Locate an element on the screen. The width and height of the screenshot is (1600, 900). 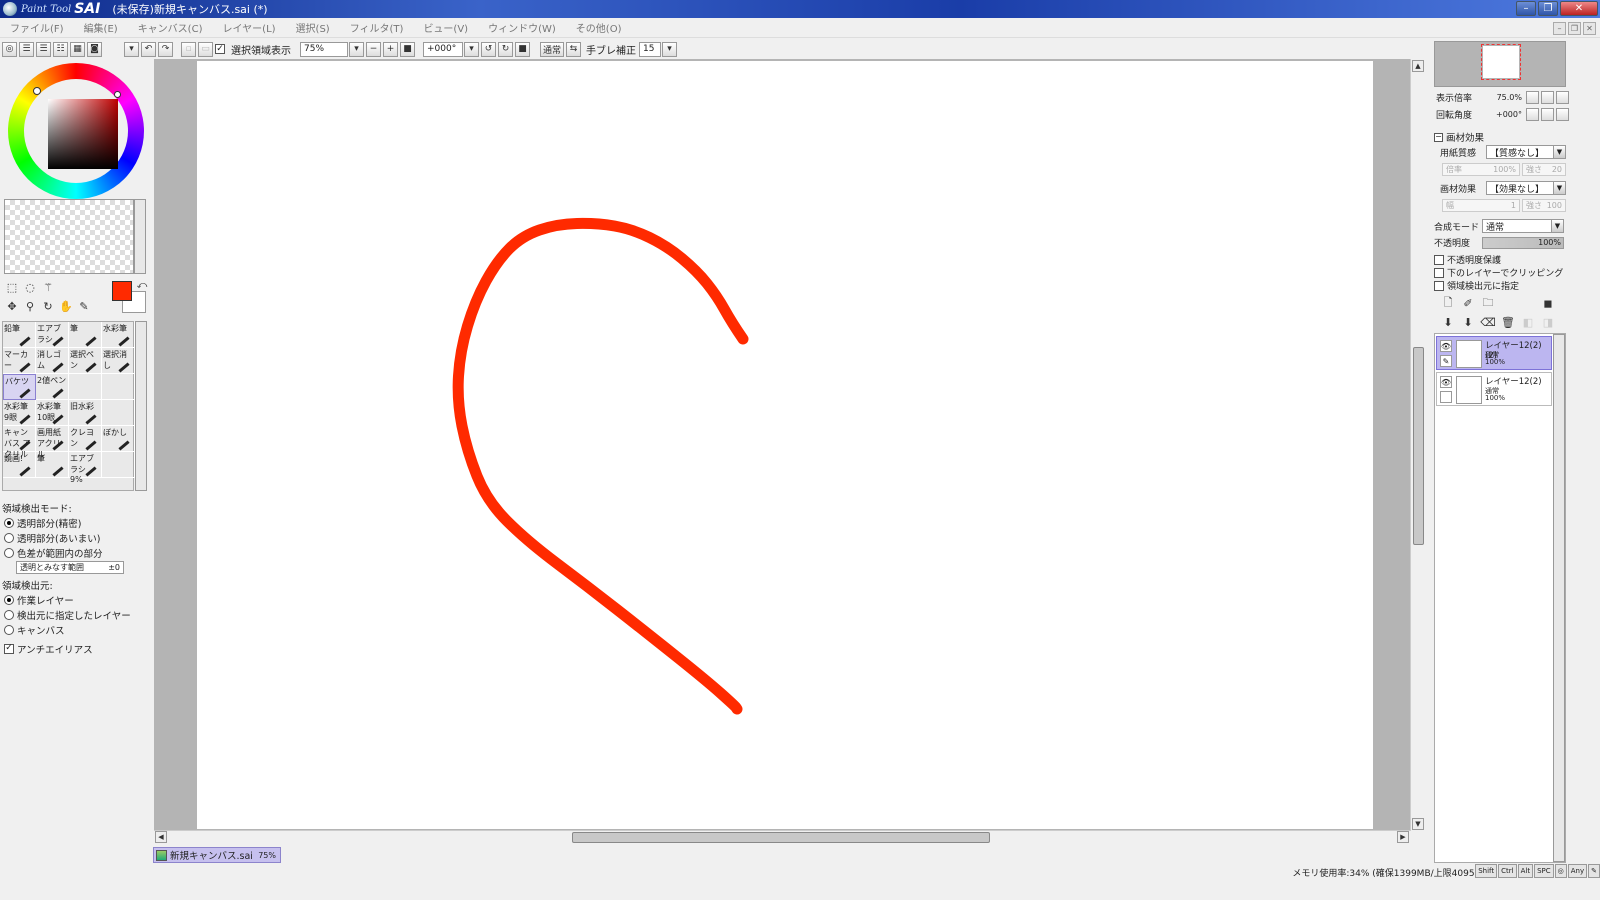
paper-dropdown-icon: ▼ is located at coordinates (1559, 152).